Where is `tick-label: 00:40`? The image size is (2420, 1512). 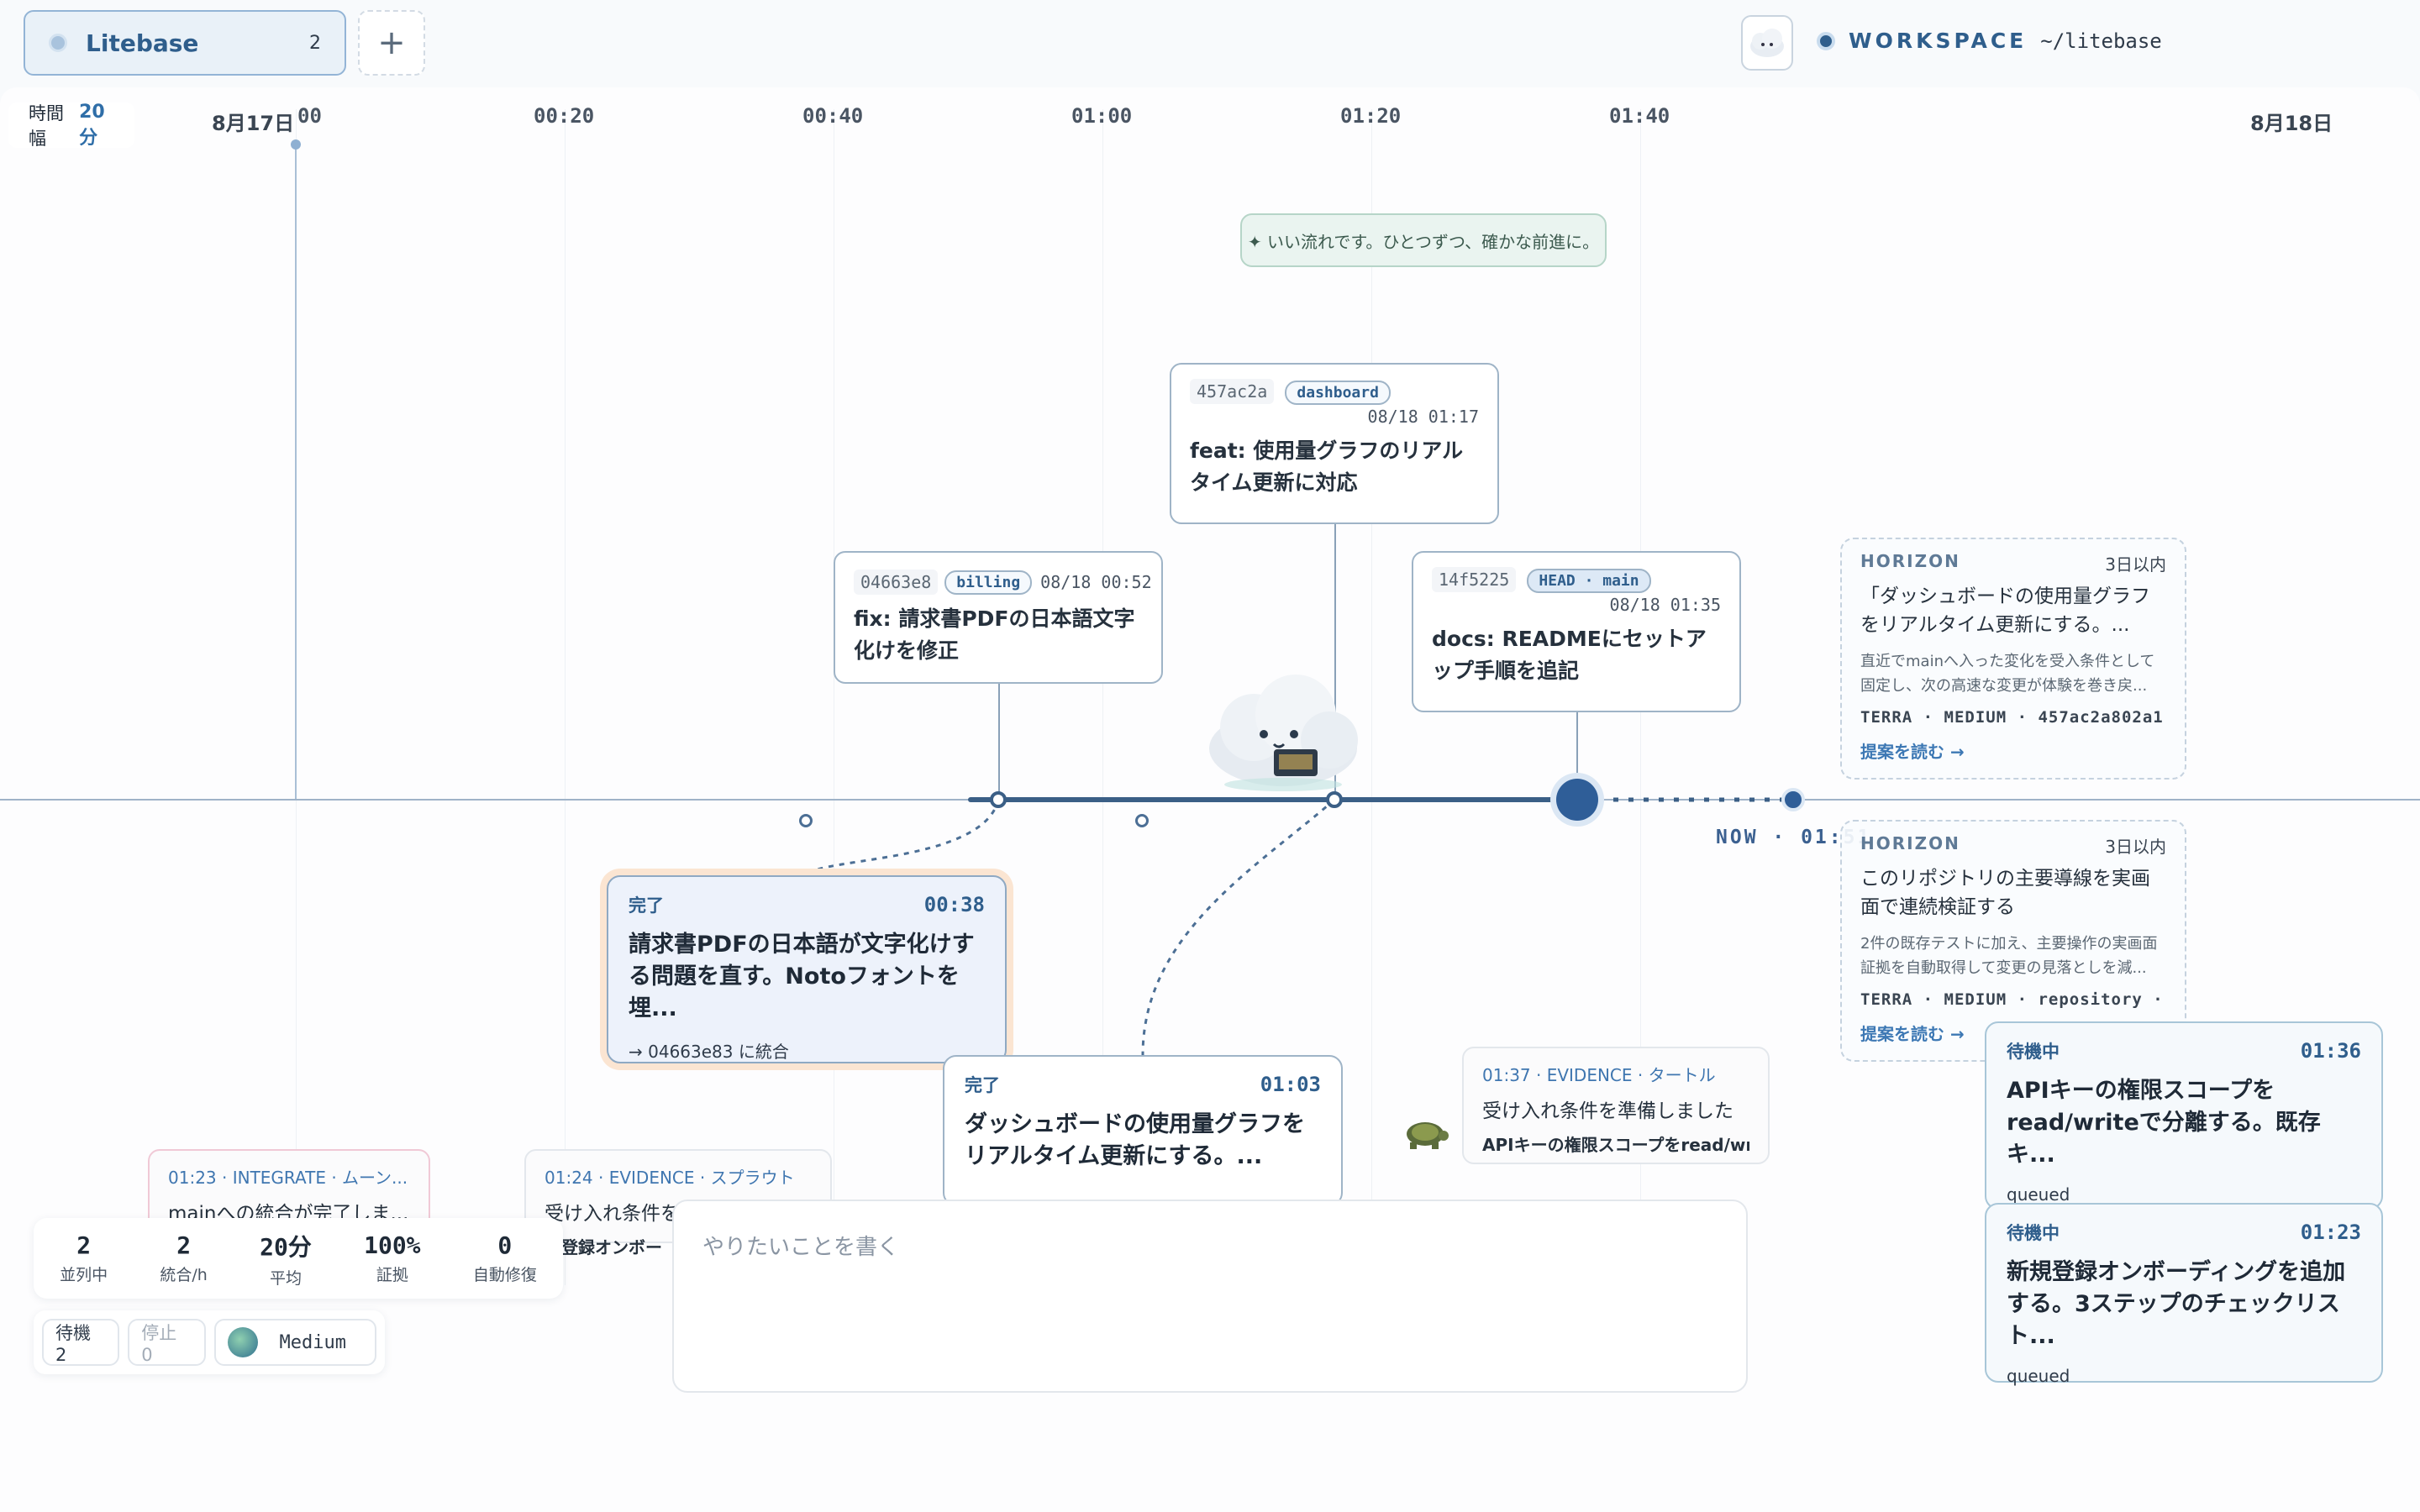 tick-label: 00:40 is located at coordinates (833, 116).